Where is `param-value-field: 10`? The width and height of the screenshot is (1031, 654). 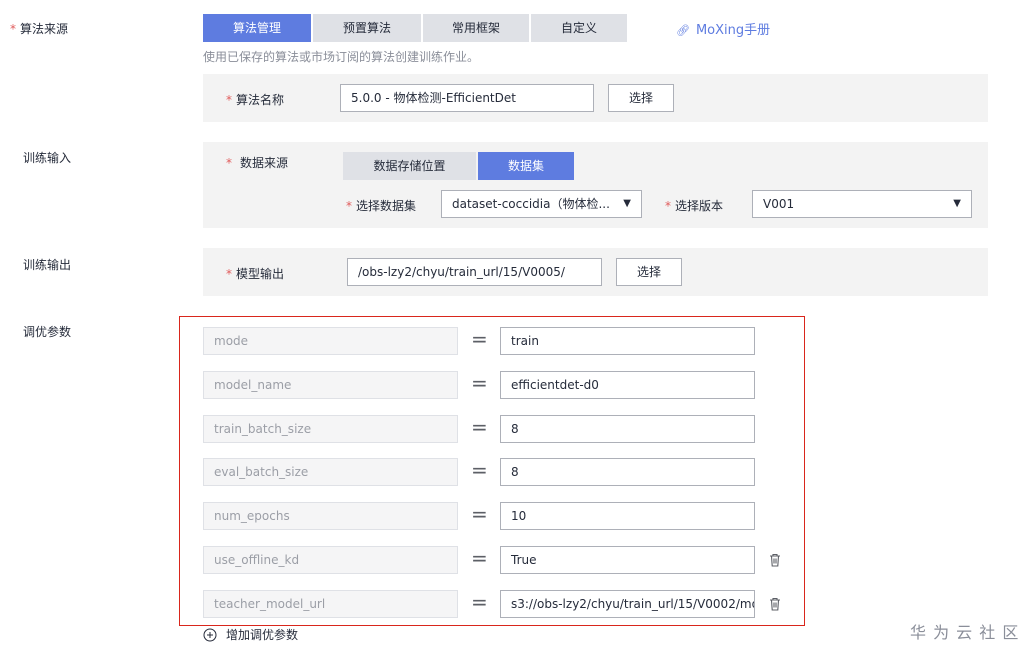 param-value-field: 10 is located at coordinates (627, 516).